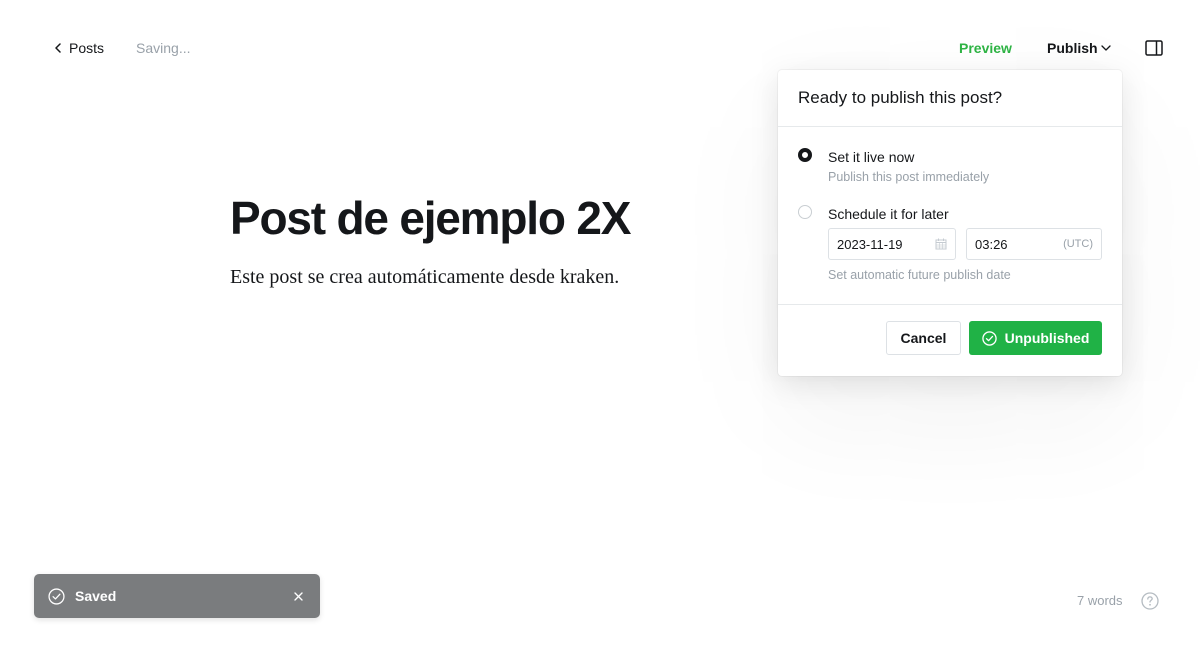 The image size is (1200, 648). Describe the element at coordinates (870, 244) in the screenshot. I see `schedule-date-value: 2023-11-19` at that location.